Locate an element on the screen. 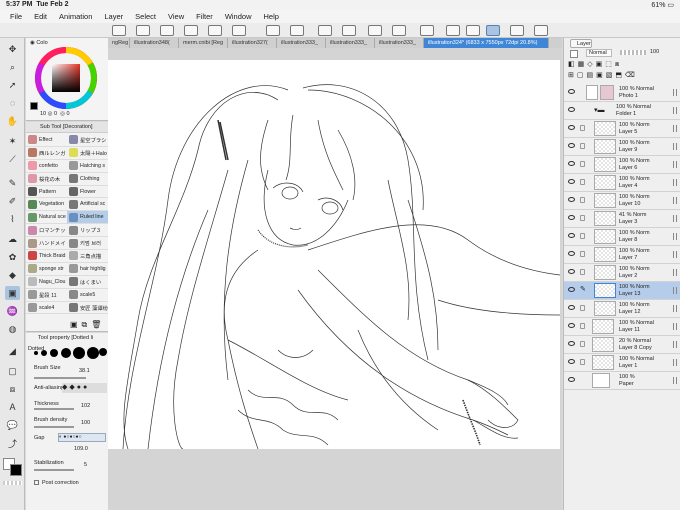 The width and height of the screenshot is (680, 510). sub-tool-item: 西ルレンガ is located at coordinates (46, 153).